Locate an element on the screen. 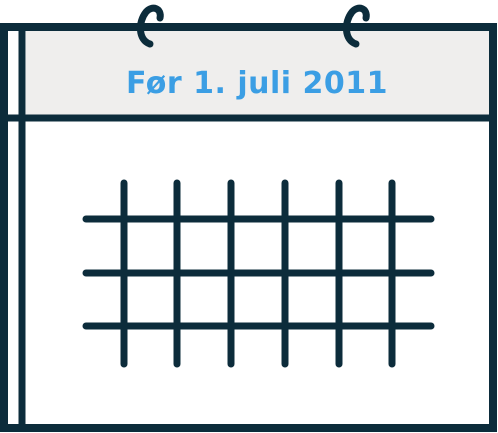 Image resolution: width=498 pixels, height=433 pixels. calendar-header-title: Før 1. juli 2011 is located at coordinates (257, 83).